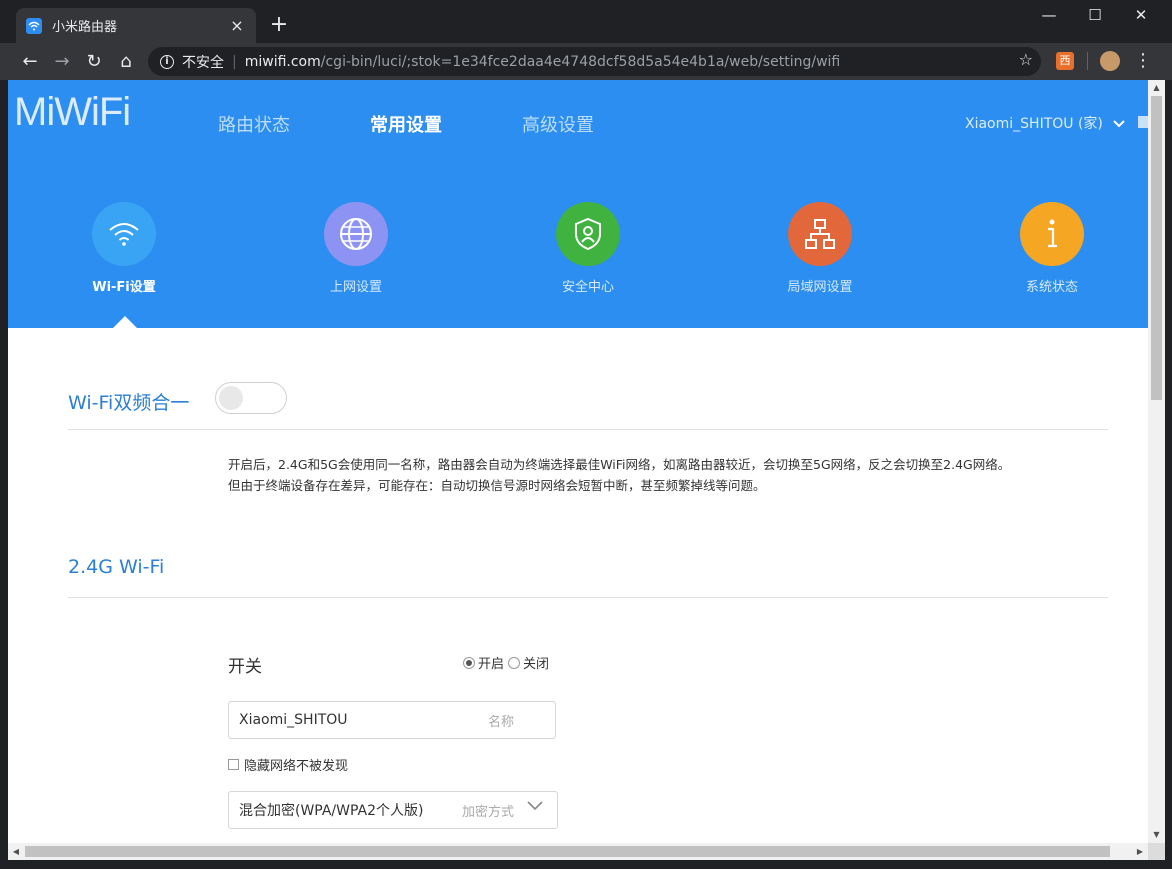 The width and height of the screenshot is (1172, 869). What do you see at coordinates (1156, 461) in the screenshot?
I see `vertical-scrollbar: ▲ ▼` at bounding box center [1156, 461].